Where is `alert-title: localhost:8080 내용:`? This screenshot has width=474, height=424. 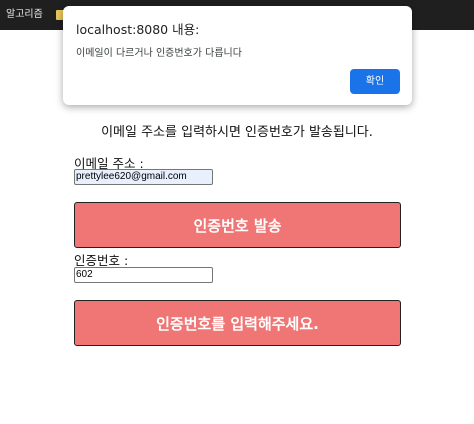 alert-title: localhost:8080 내용: is located at coordinates (138, 29).